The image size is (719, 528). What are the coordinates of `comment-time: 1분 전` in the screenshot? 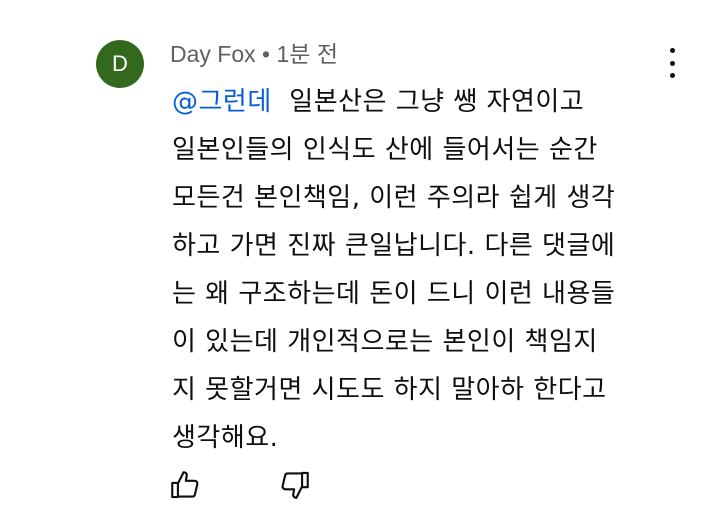 It's located at (307, 54).